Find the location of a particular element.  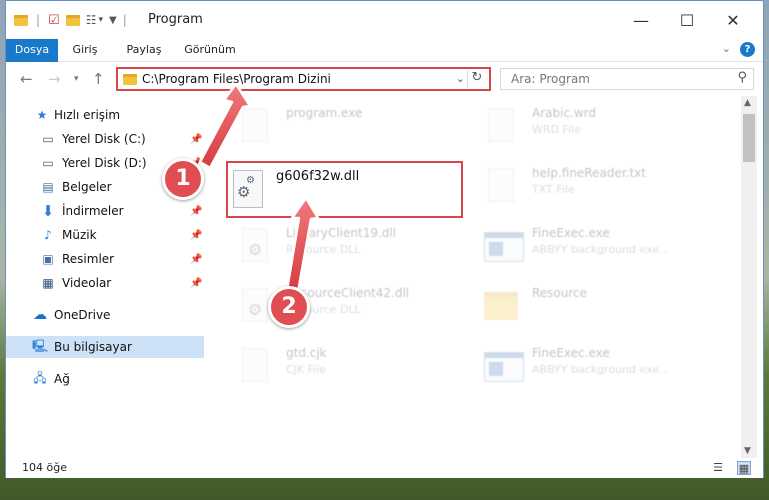

list-item: help.fineReader.txt TXT File is located at coordinates (599, 188).